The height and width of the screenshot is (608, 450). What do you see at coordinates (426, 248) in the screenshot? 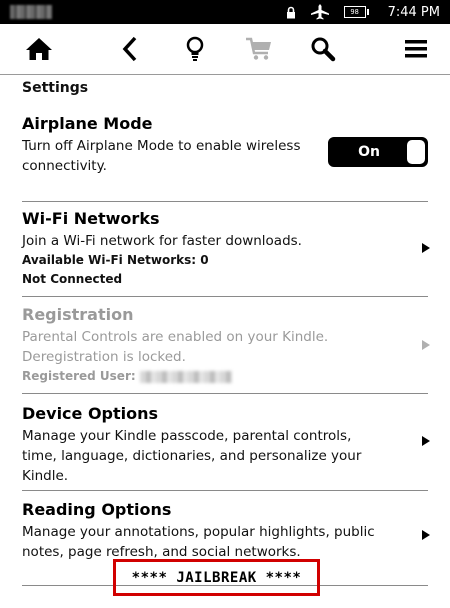
I see `wifi-chevron-right-icon` at bounding box center [426, 248].